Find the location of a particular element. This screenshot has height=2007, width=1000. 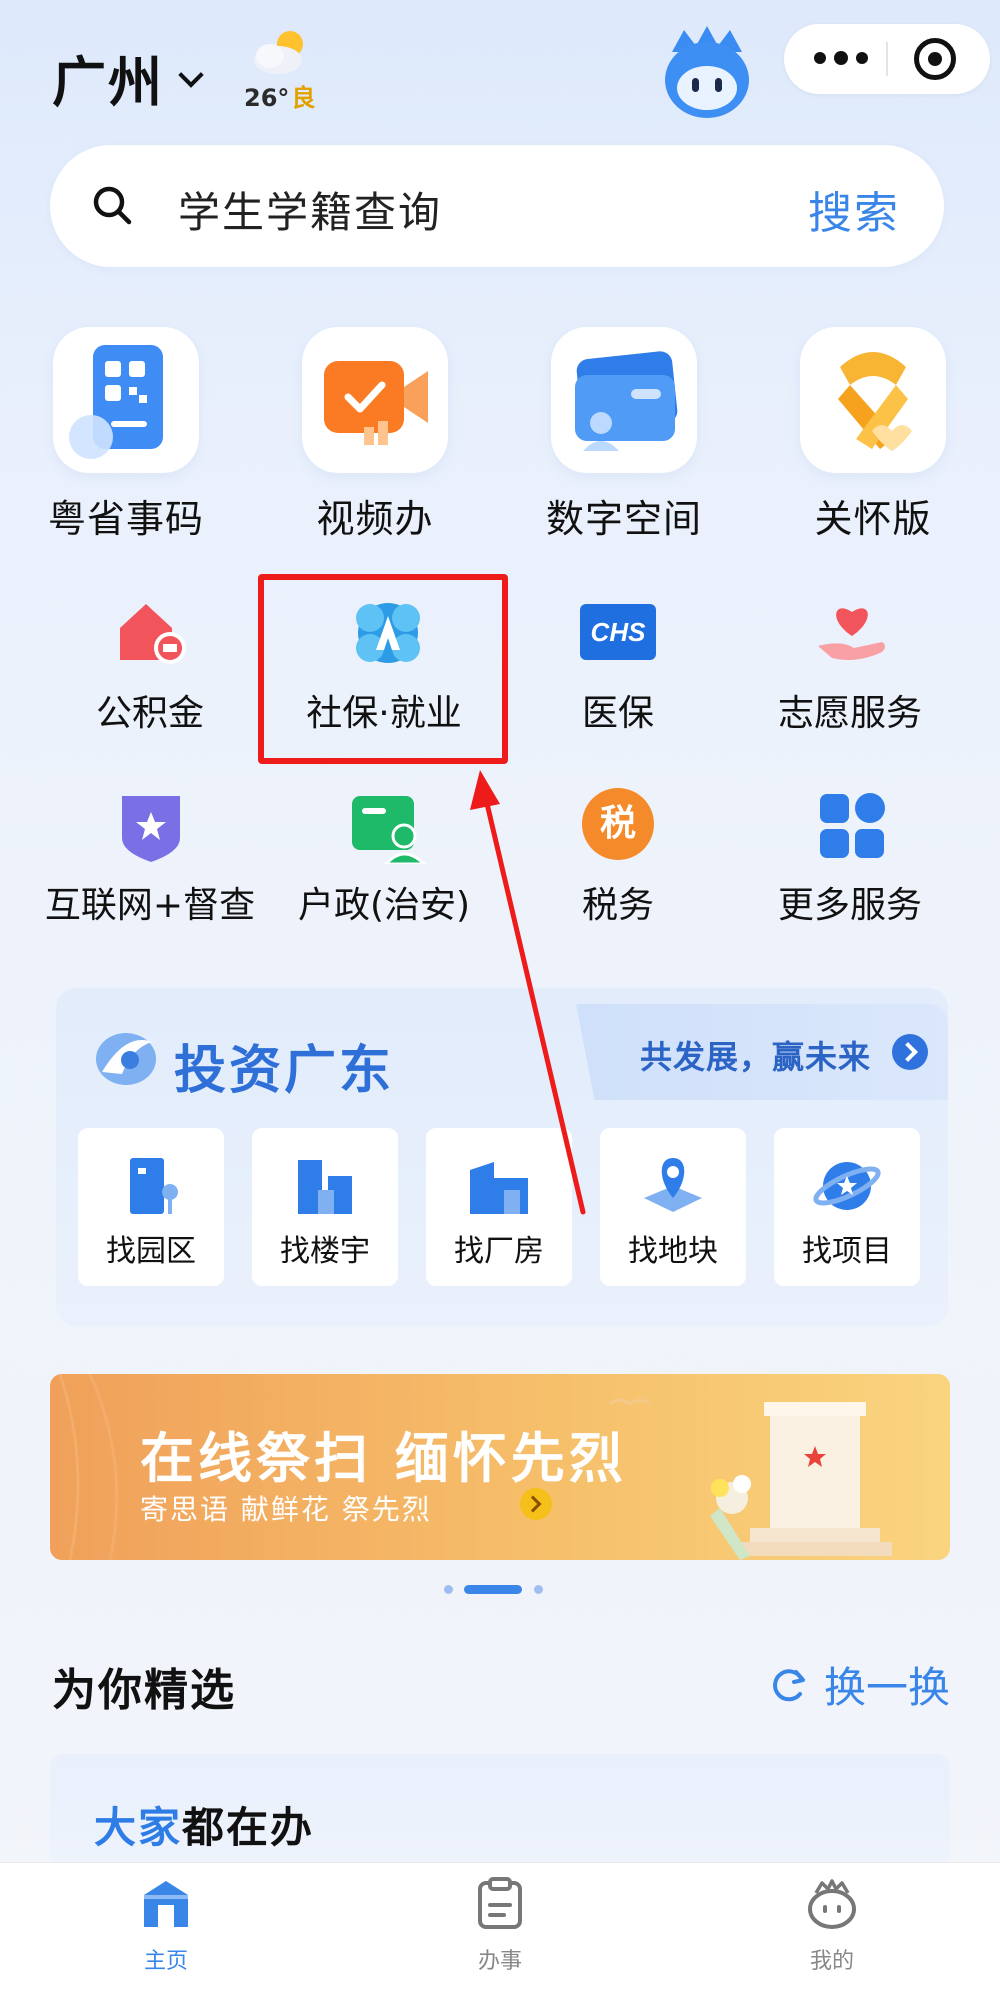

nav-tasks-label: 办事 is located at coordinates (499, 1961).